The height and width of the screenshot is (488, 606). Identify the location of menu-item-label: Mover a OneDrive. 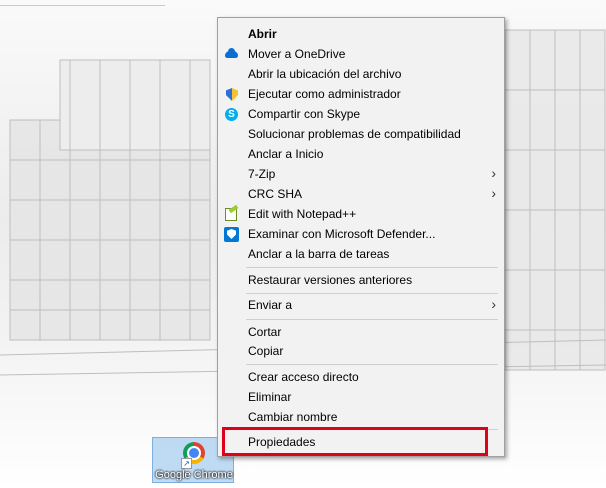
(297, 54).